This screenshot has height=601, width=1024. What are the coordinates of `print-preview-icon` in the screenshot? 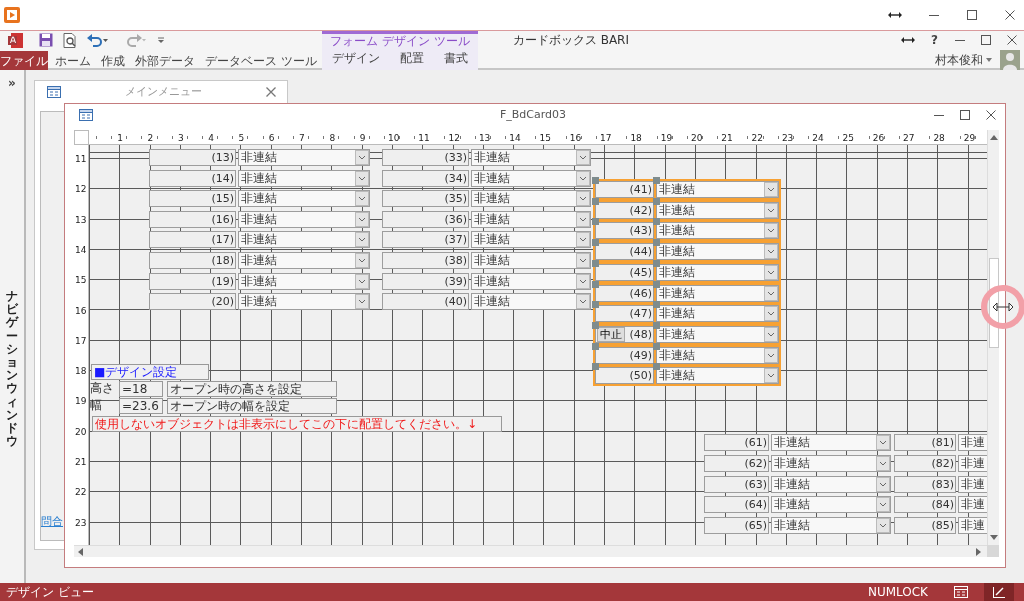 It's located at (70, 40).